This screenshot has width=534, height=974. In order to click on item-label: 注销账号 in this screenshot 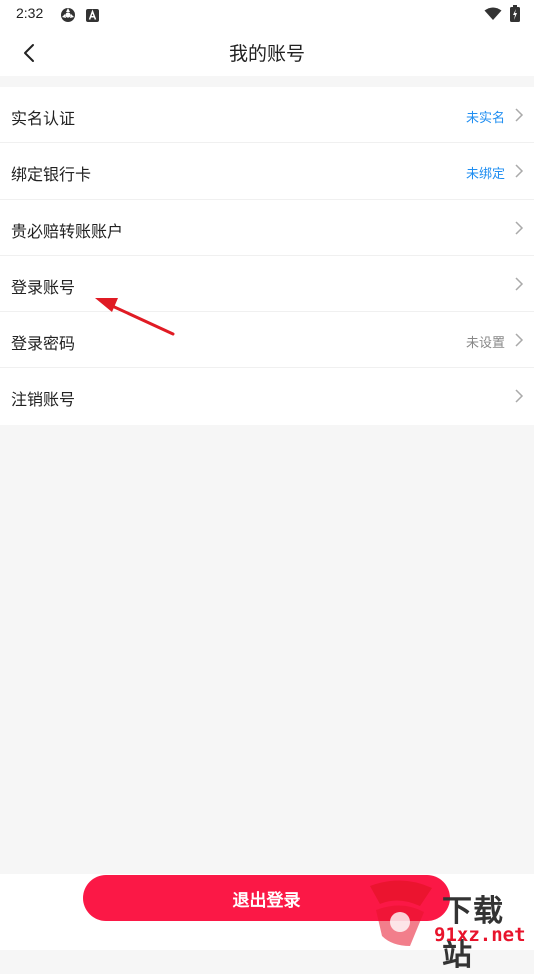, I will do `click(43, 400)`.